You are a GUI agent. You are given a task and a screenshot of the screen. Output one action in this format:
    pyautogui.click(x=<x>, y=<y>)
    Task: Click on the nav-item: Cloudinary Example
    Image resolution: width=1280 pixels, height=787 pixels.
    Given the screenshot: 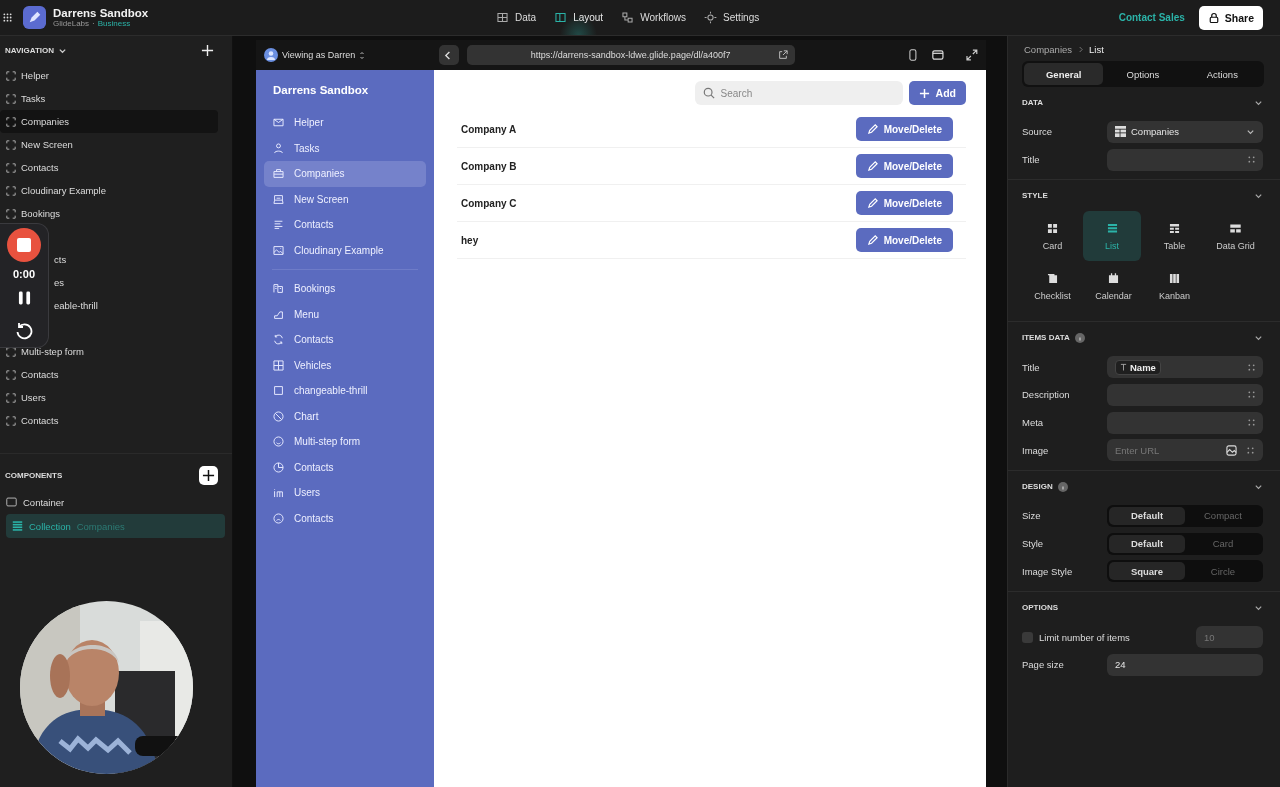 What is the action you would take?
    pyautogui.click(x=109, y=190)
    